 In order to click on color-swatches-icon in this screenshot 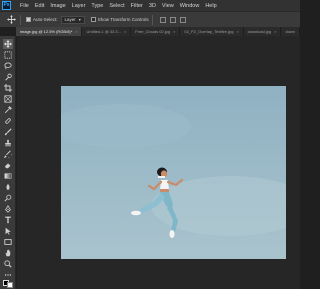, I will do `click(8, 284)`.